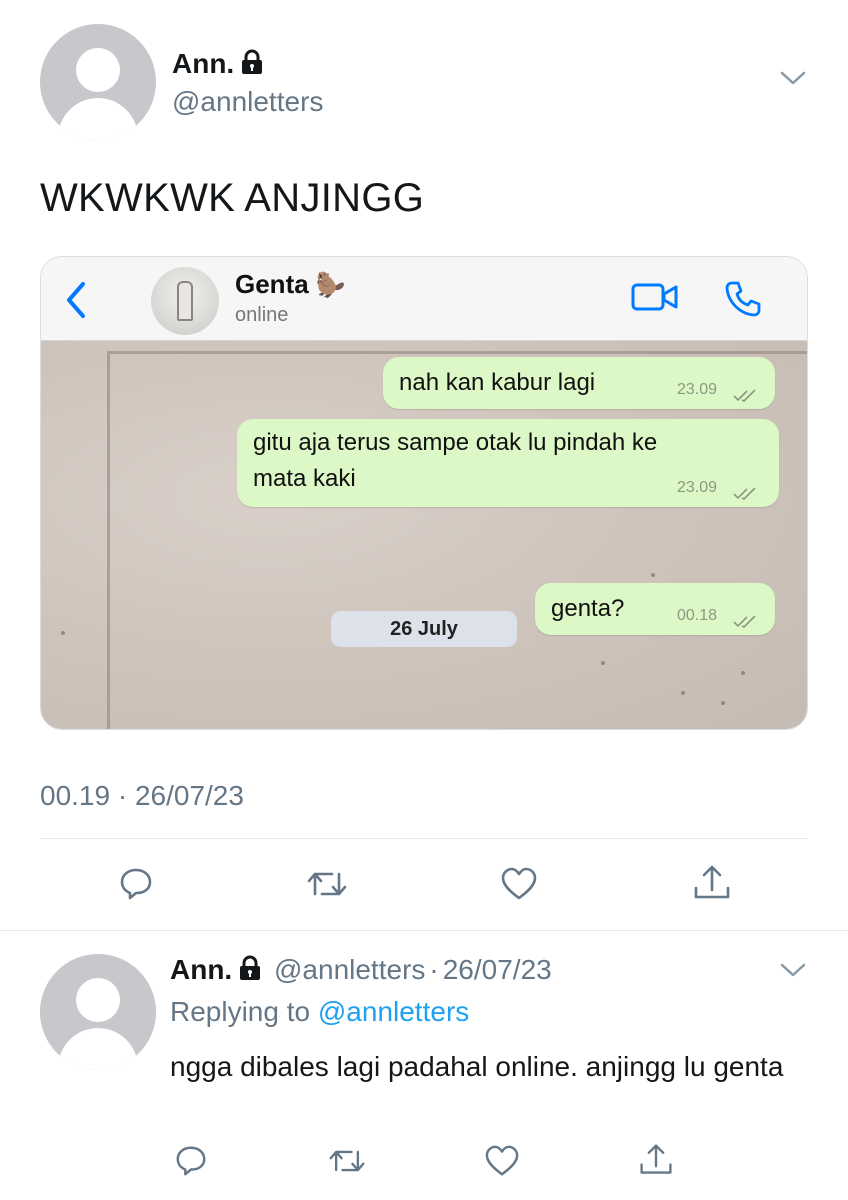 The image size is (848, 1200). I want to click on message-text: nah kan kabur lagi, so click(497, 382).